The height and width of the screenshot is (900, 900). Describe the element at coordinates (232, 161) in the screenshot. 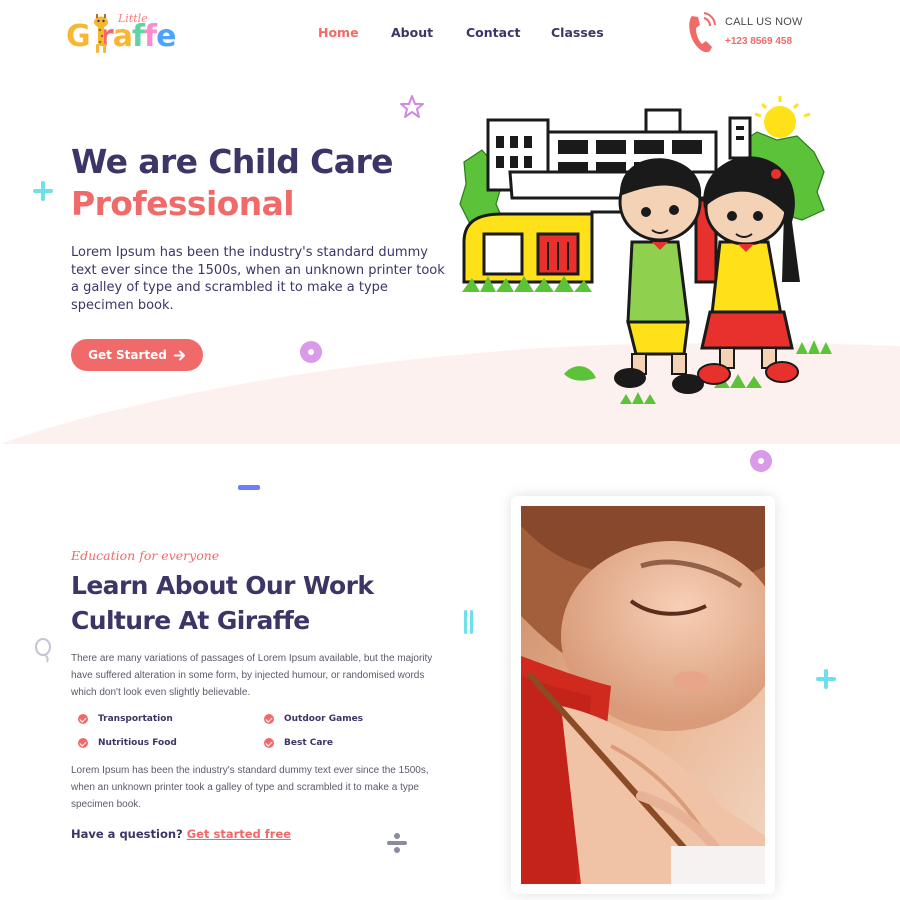

I see `hero-title: We are Child Care` at that location.